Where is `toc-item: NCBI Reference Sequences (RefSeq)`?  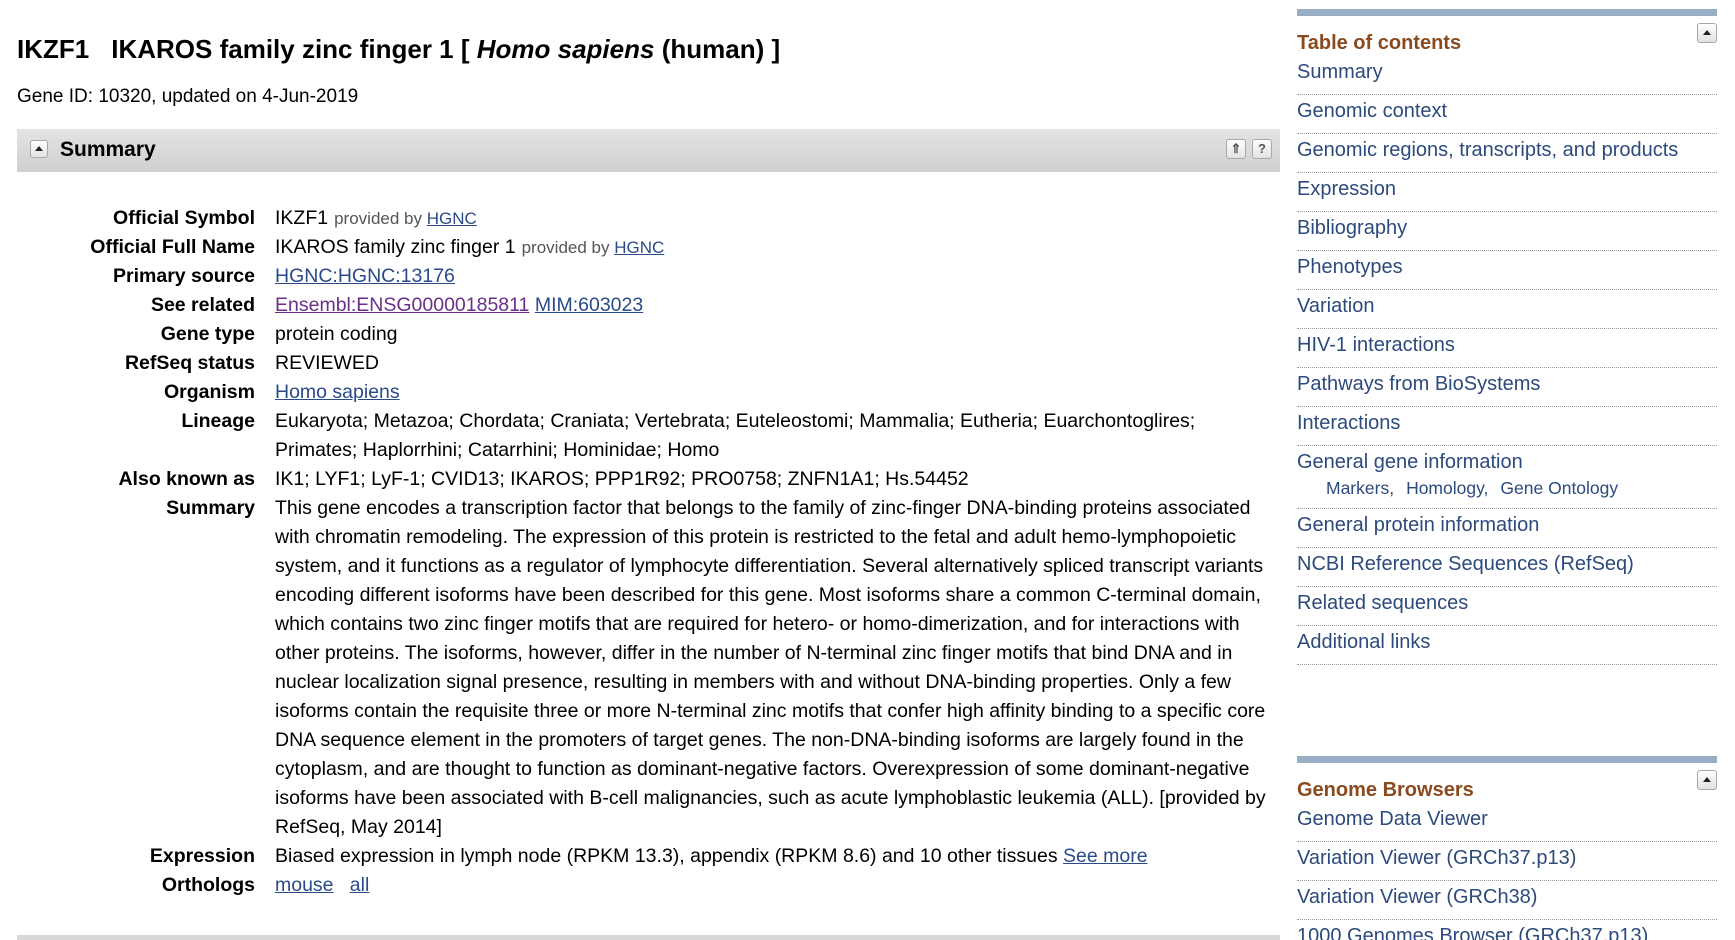
toc-item: NCBI Reference Sequences (RefSeq) is located at coordinates (1507, 567).